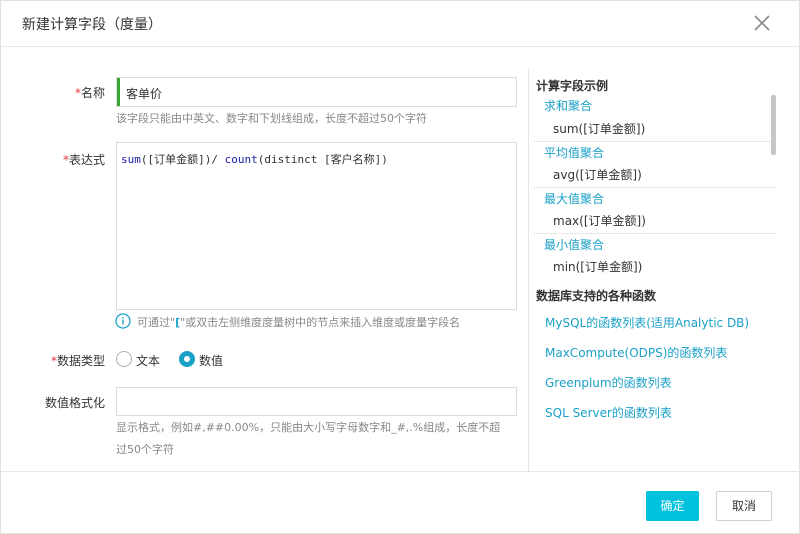 This screenshot has height=534, width=800. Describe the element at coordinates (655, 152) in the screenshot. I see `example-name: 平均值聚合` at that location.